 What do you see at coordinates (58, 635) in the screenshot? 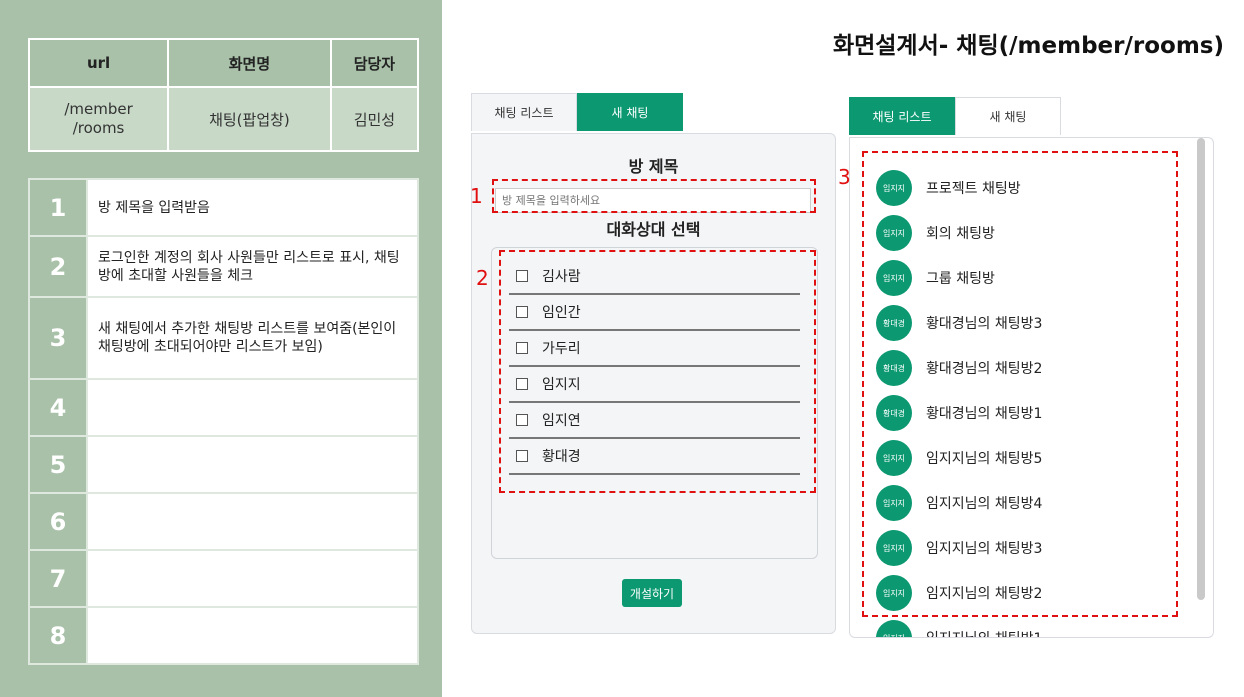
I see `desc-number: 8` at bounding box center [58, 635].